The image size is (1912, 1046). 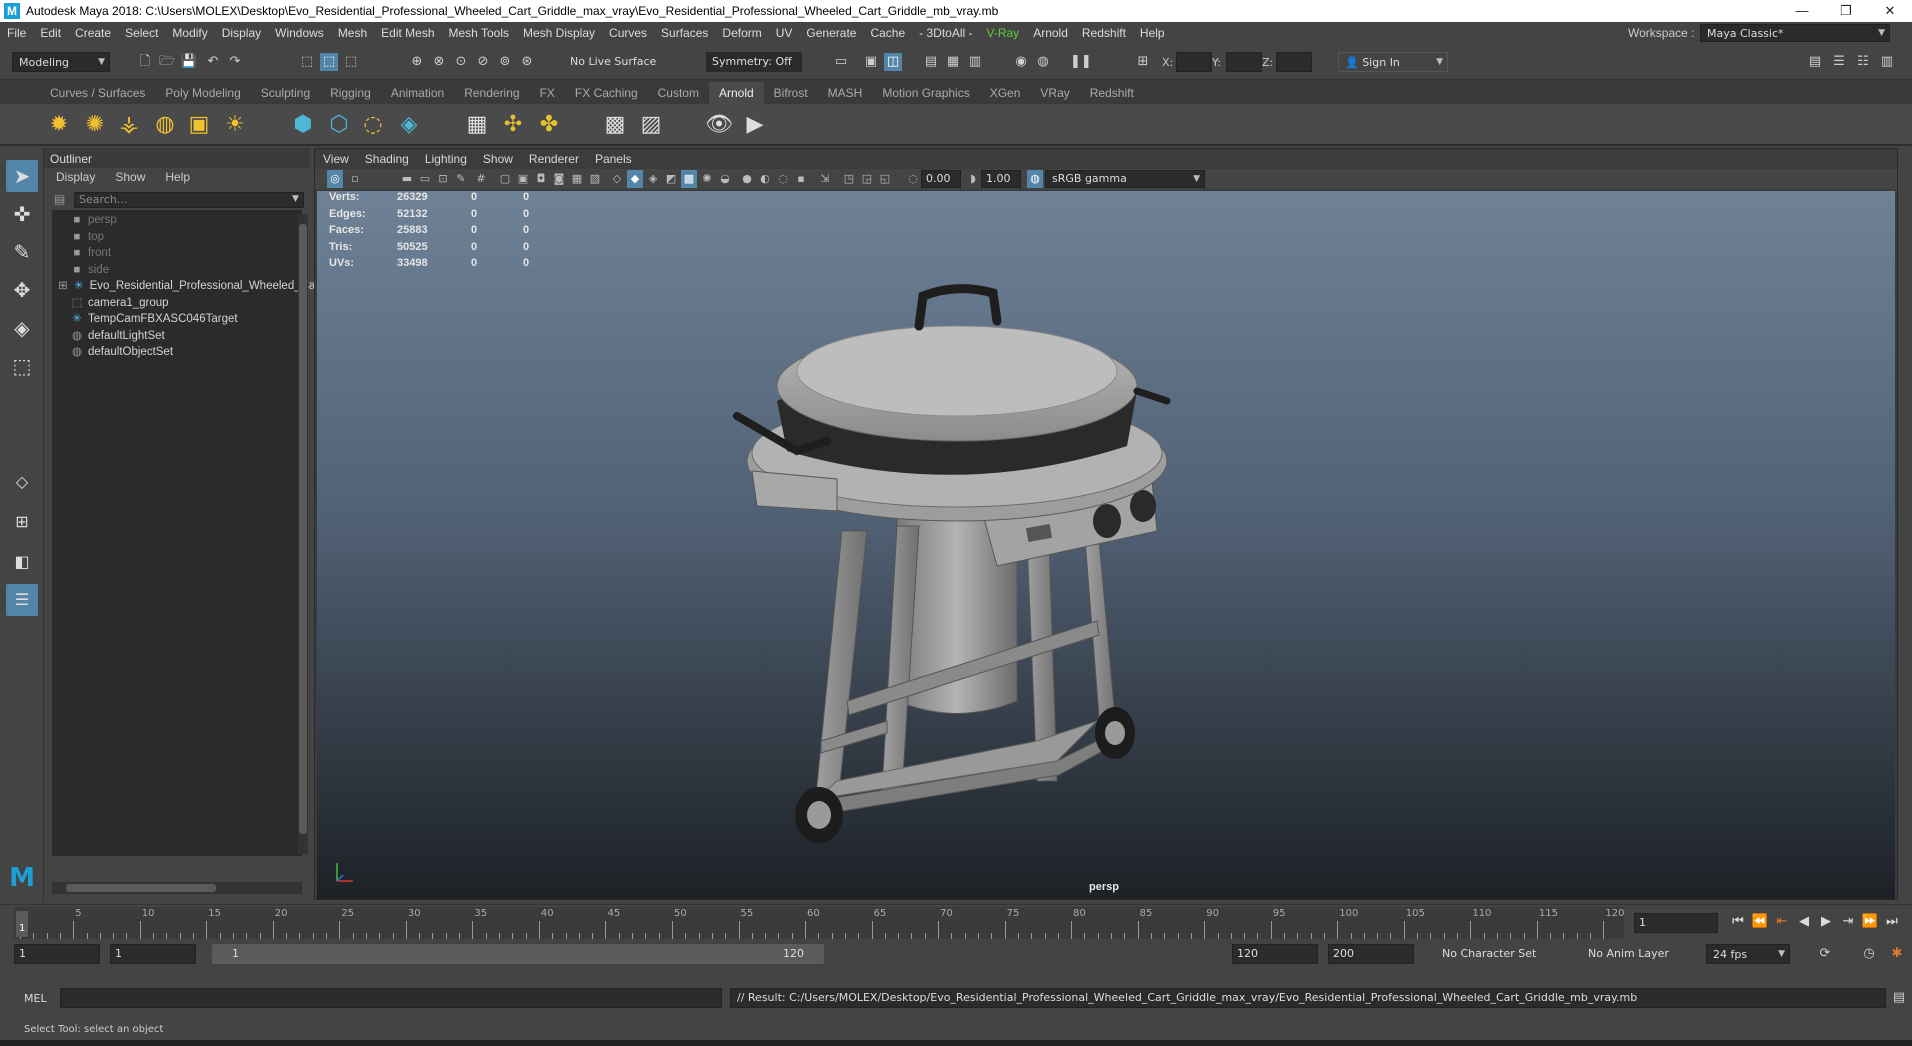 What do you see at coordinates (1001, 179) in the screenshot?
I see `gamma-field: 1.00` at bounding box center [1001, 179].